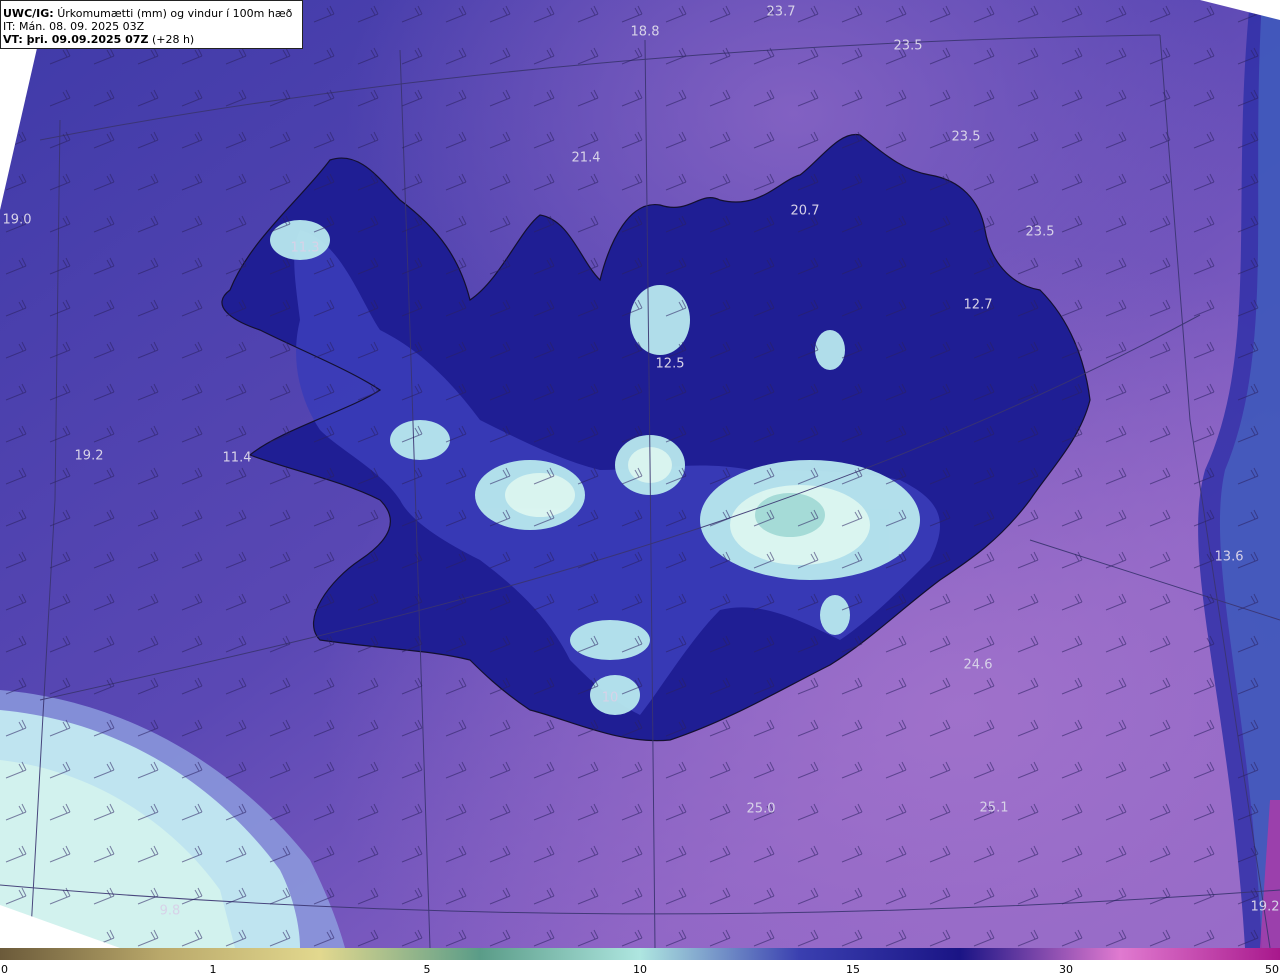 The image size is (1280, 978). What do you see at coordinates (805, 211) in the screenshot?
I see `map-value-label: 20.7` at bounding box center [805, 211].